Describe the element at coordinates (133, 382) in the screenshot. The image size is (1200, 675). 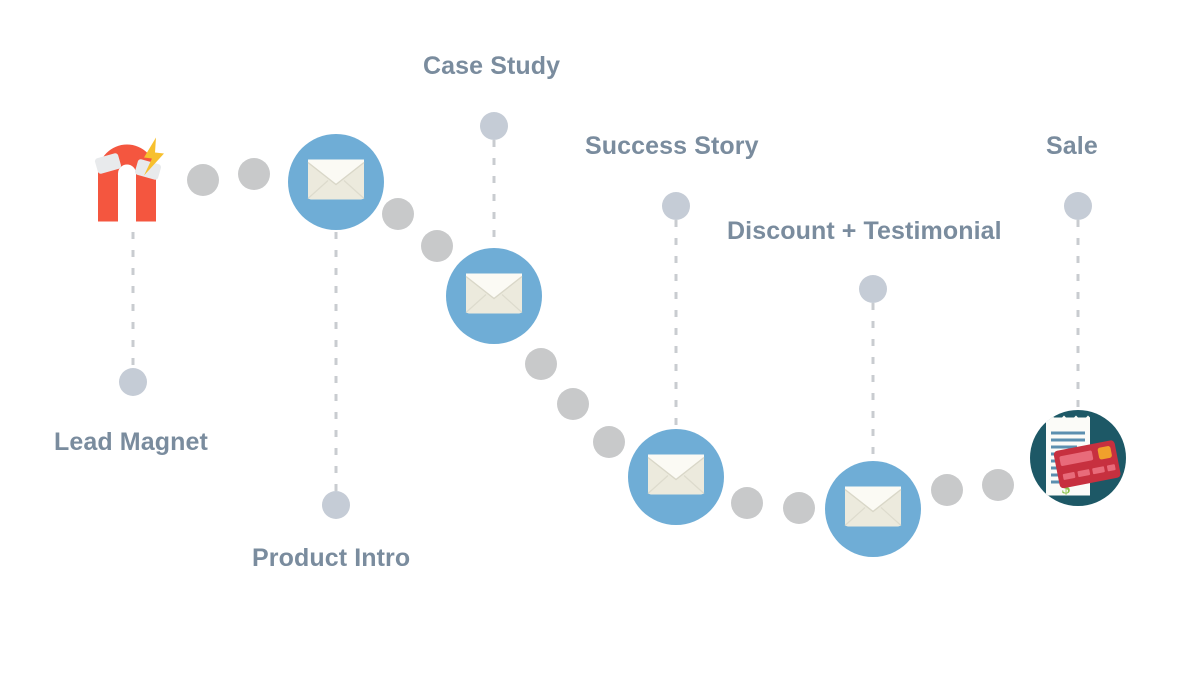
I see `label-marker-lead-magnet` at that location.